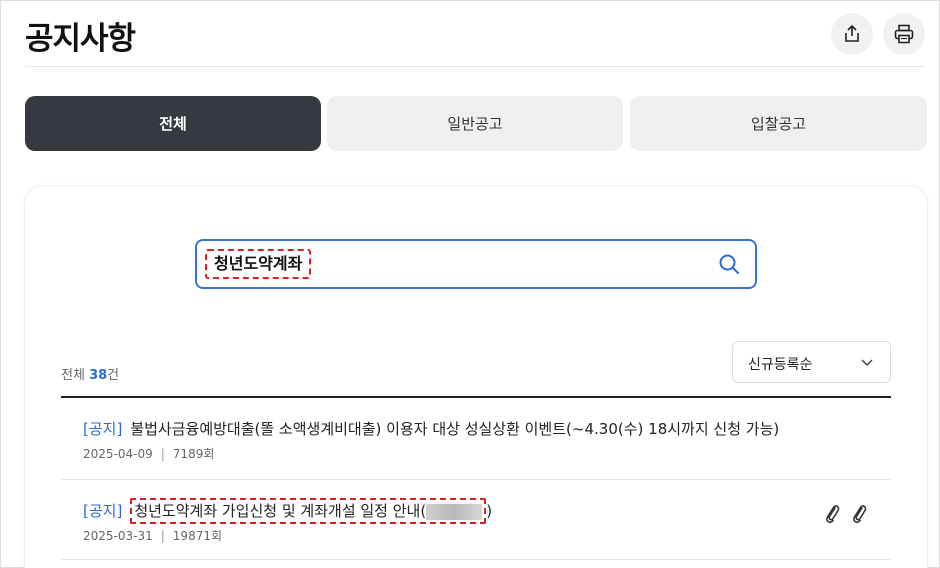  I want to click on notice-views: 19871회, so click(197, 536).